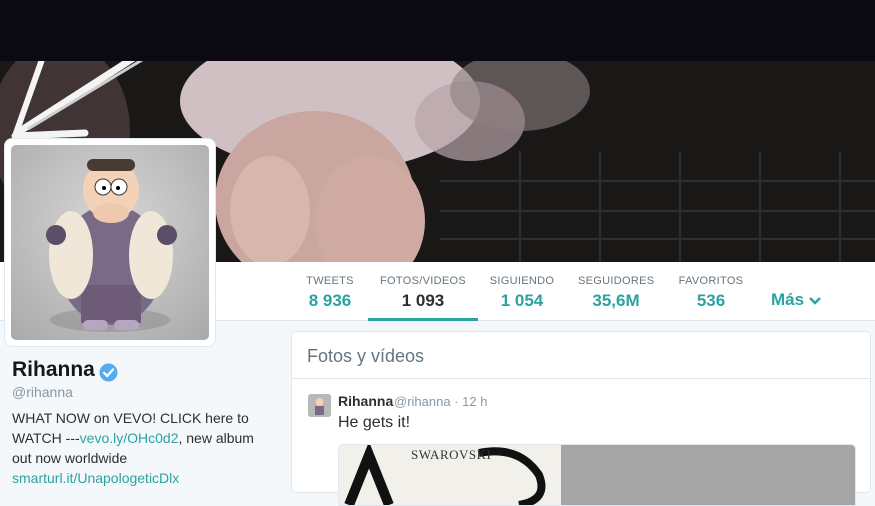 This screenshot has height=506, width=875. What do you see at coordinates (423, 281) in the screenshot?
I see `tab-label: FOTOS/VIDEOS` at bounding box center [423, 281].